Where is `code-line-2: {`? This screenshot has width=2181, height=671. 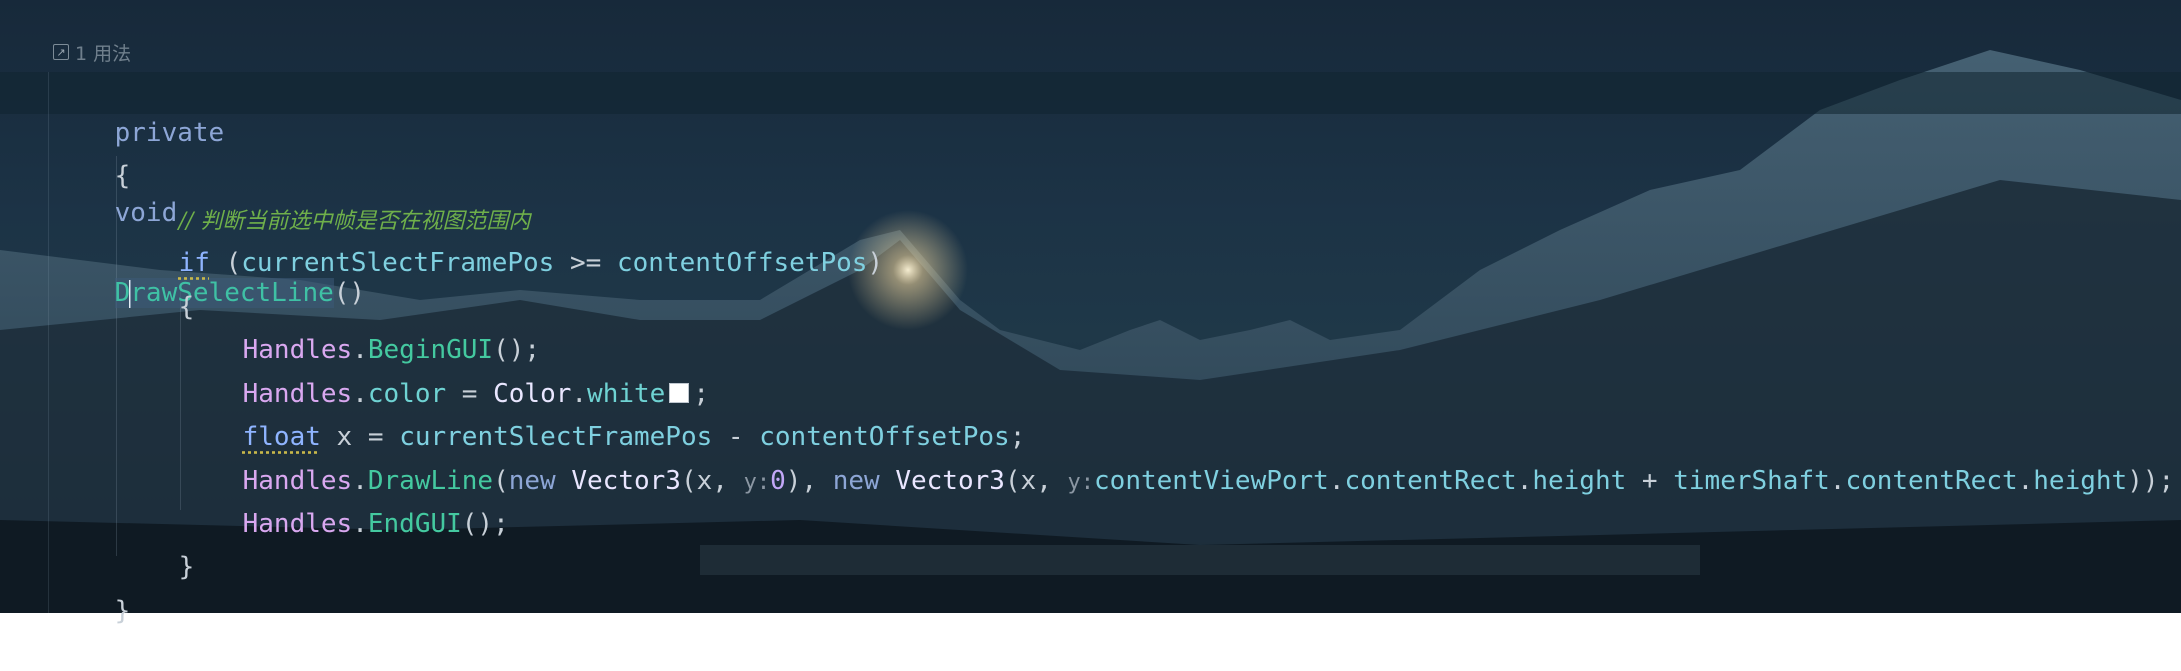
code-line-2: { is located at coordinates (91, 153).